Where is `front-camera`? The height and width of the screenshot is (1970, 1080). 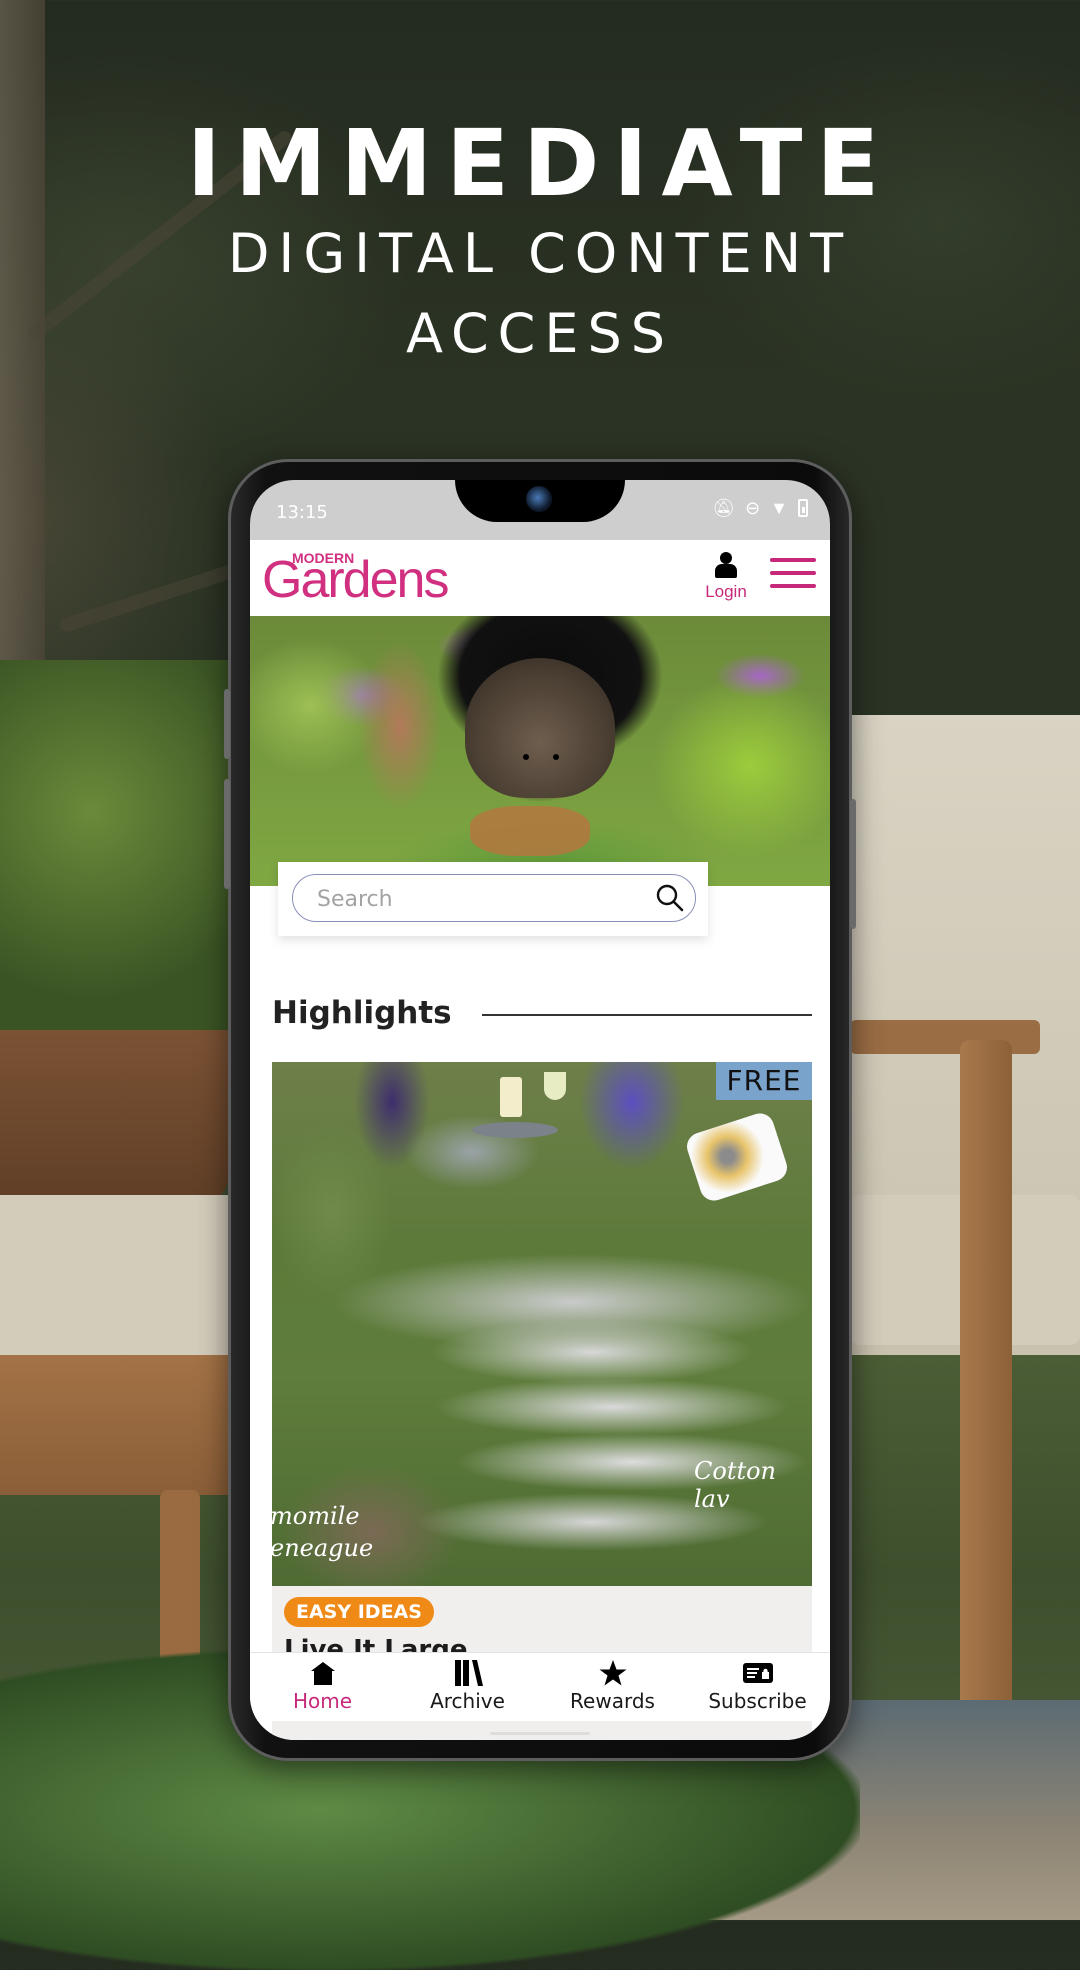 front-camera is located at coordinates (539, 499).